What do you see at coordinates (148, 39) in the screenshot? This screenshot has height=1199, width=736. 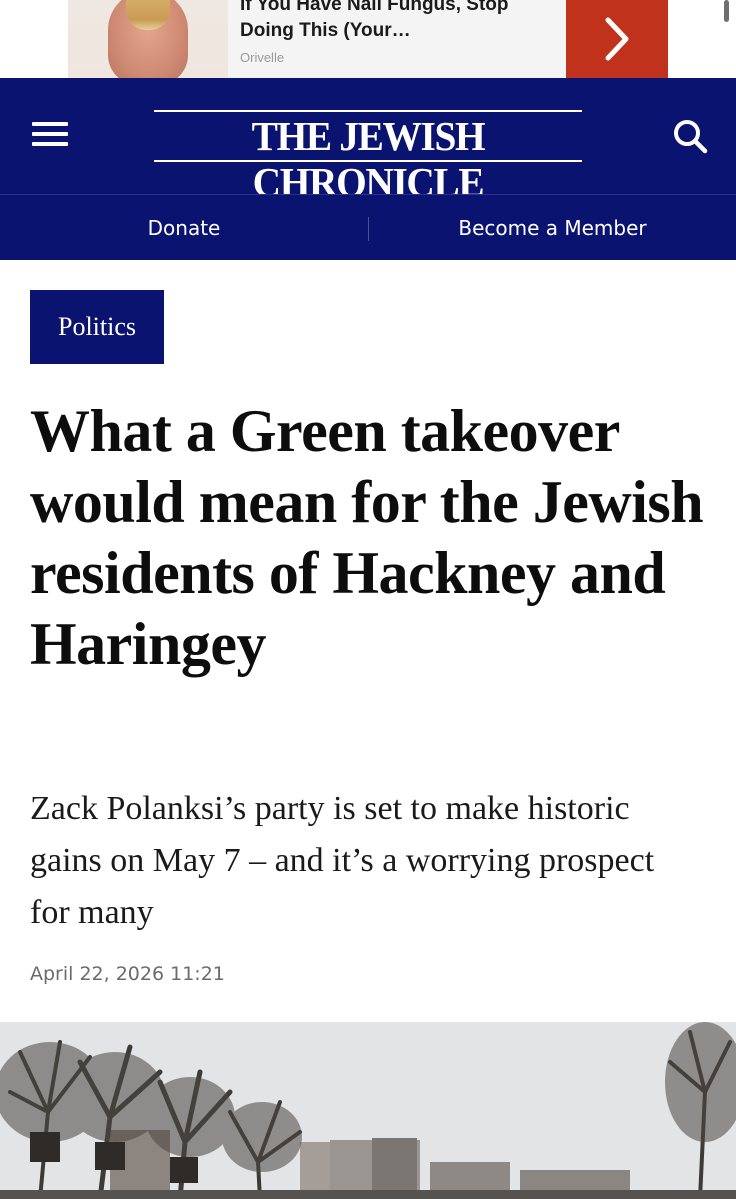 I see `ad-thumbnail` at bounding box center [148, 39].